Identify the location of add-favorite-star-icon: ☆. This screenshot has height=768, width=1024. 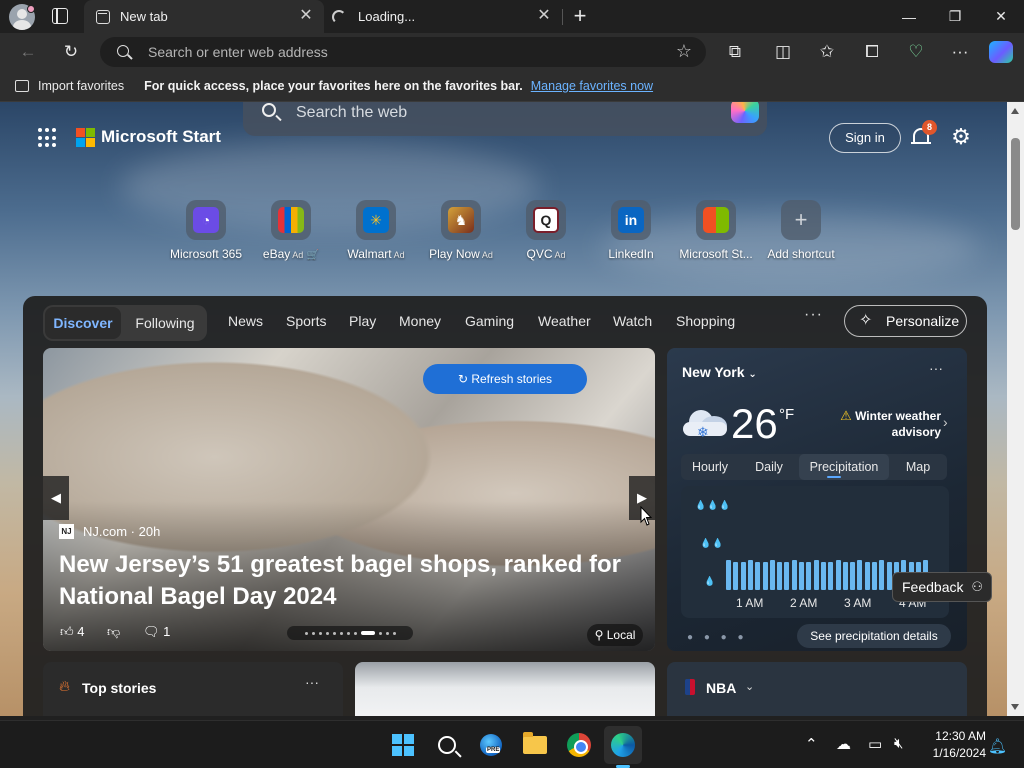
(684, 51).